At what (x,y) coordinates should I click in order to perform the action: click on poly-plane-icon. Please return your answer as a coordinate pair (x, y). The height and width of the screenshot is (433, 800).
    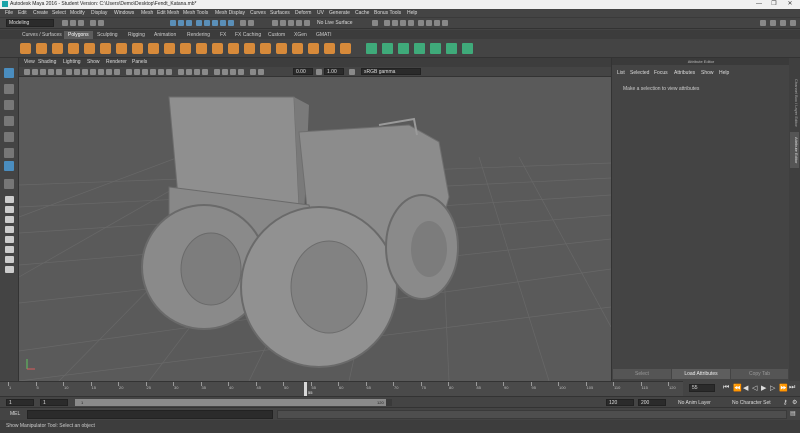
    Looking at the image, I should click on (105, 48).